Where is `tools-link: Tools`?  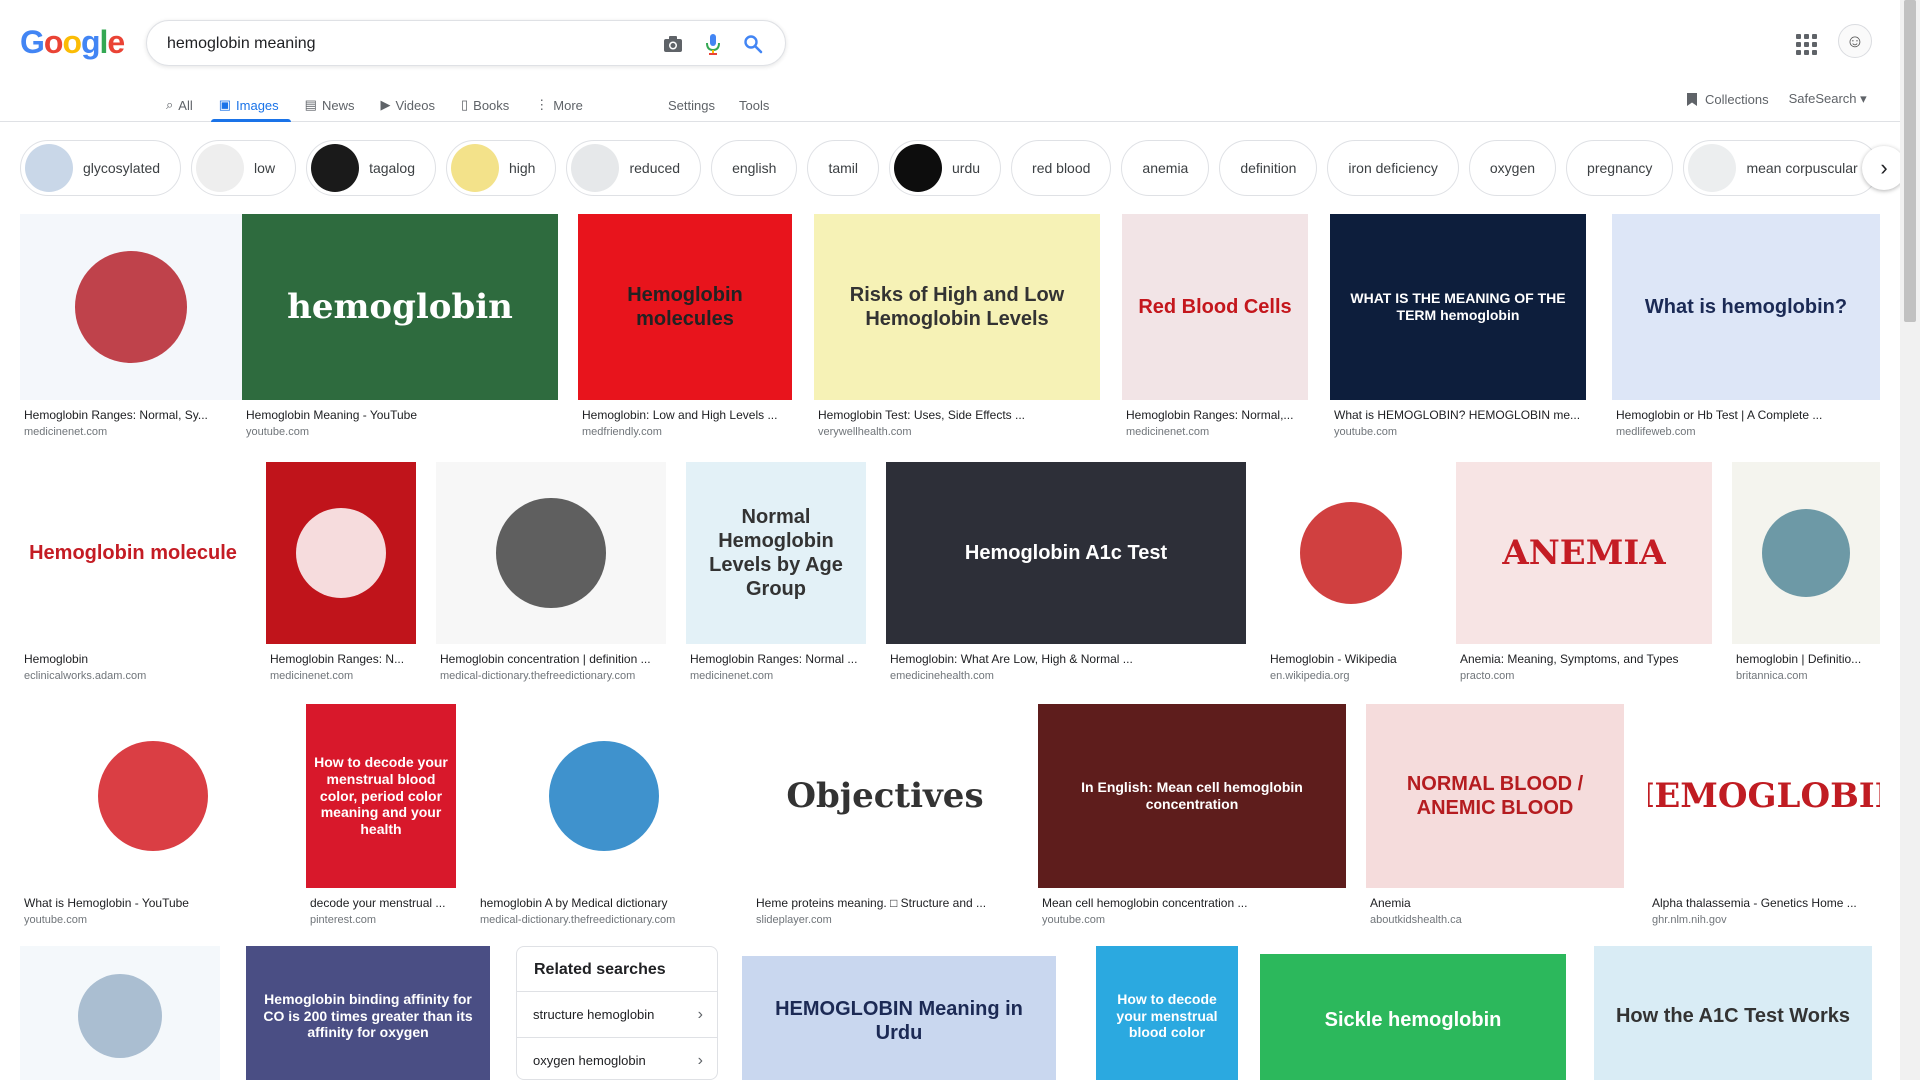 tools-link: Tools is located at coordinates (754, 105).